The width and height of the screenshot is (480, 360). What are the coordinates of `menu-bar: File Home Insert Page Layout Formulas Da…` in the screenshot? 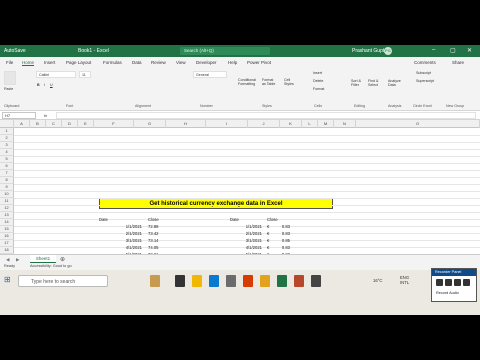 It's located at (240, 62).